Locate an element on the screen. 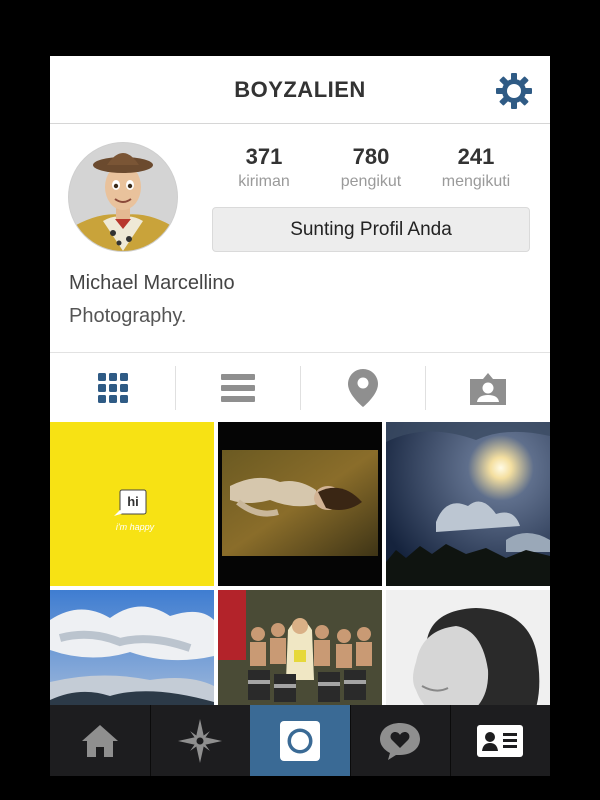 This screenshot has width=600, height=800. full-name: Michael Marcellino is located at coordinates (152, 283).